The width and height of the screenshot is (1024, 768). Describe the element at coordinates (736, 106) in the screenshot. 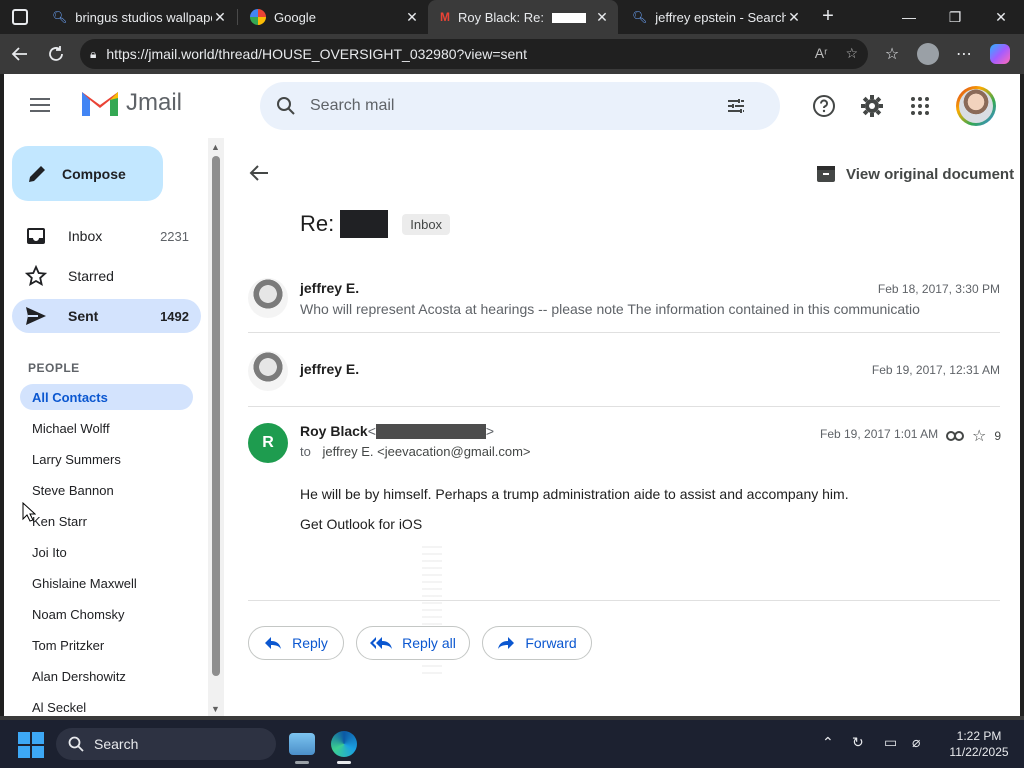

I see `search-options-icon` at that location.